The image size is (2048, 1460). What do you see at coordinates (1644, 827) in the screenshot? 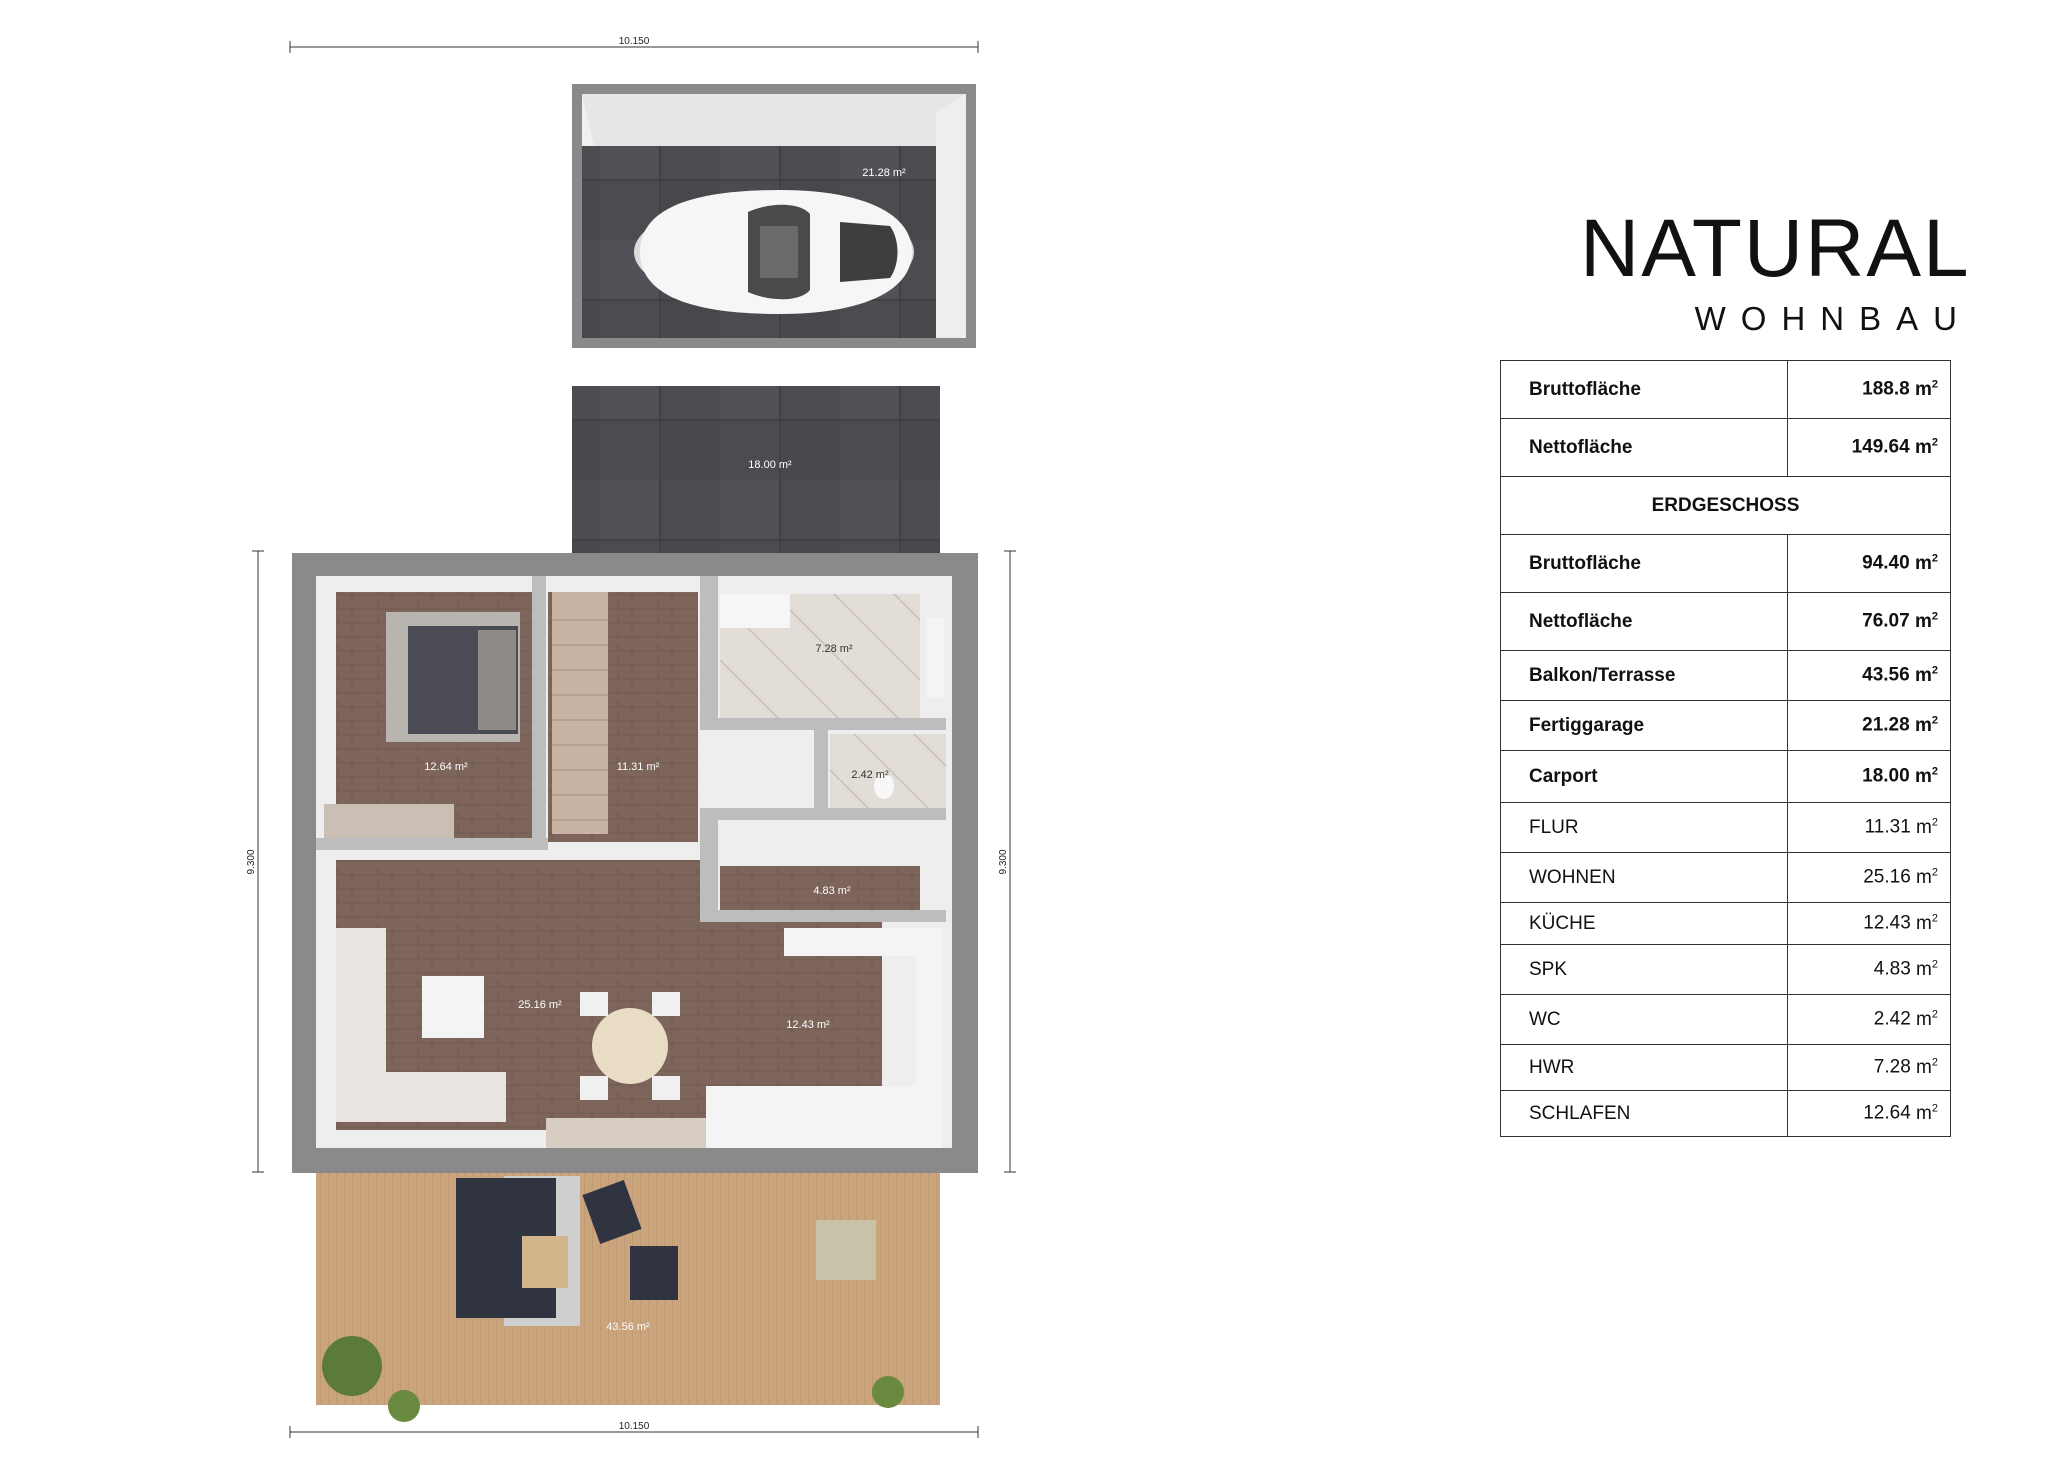
I see `row-label: FLUR` at bounding box center [1644, 827].